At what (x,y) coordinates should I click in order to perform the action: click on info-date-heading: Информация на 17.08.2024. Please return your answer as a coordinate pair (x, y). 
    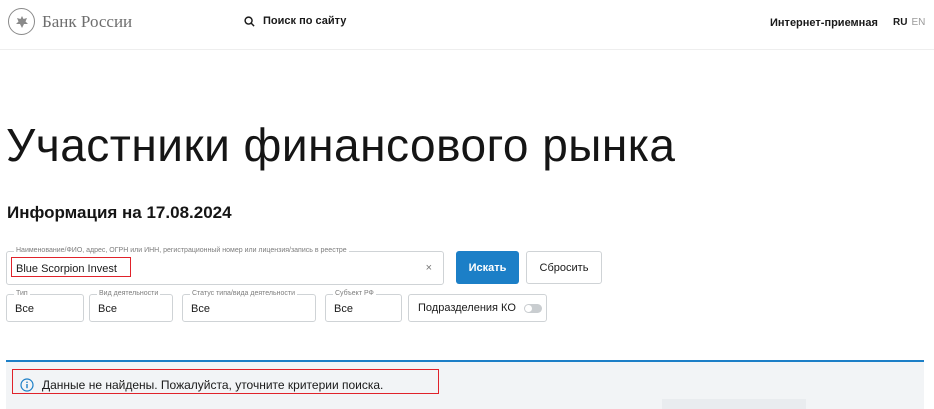
    Looking at the image, I should click on (119, 212).